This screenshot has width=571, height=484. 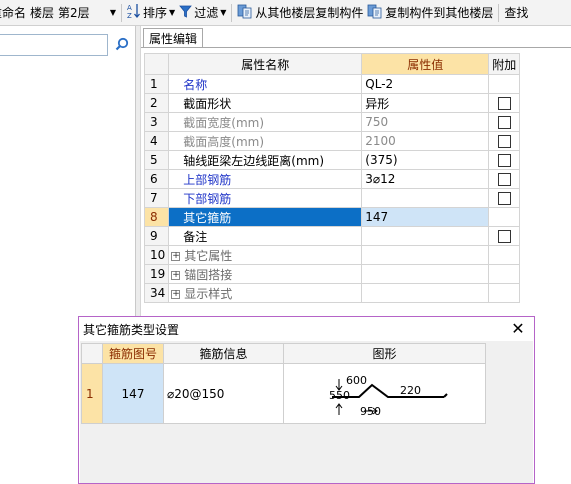 What do you see at coordinates (129, 15) in the screenshot?
I see `svg-text: Z` at bounding box center [129, 15].